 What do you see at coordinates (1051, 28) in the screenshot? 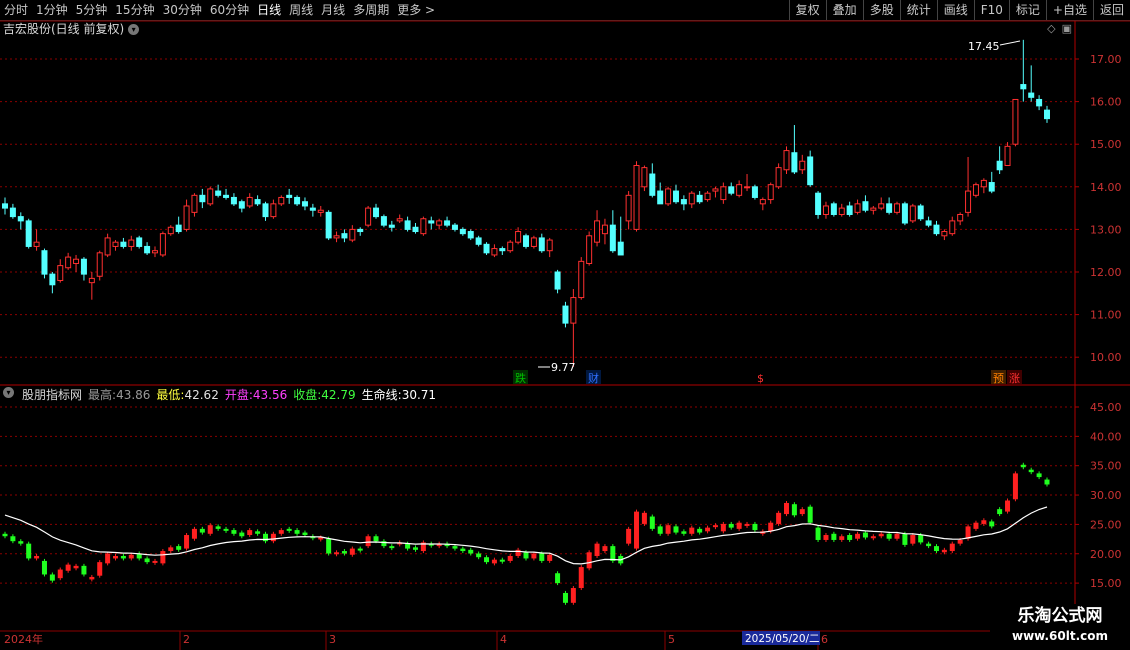
I see `diamond-icon: ◇` at bounding box center [1051, 28].